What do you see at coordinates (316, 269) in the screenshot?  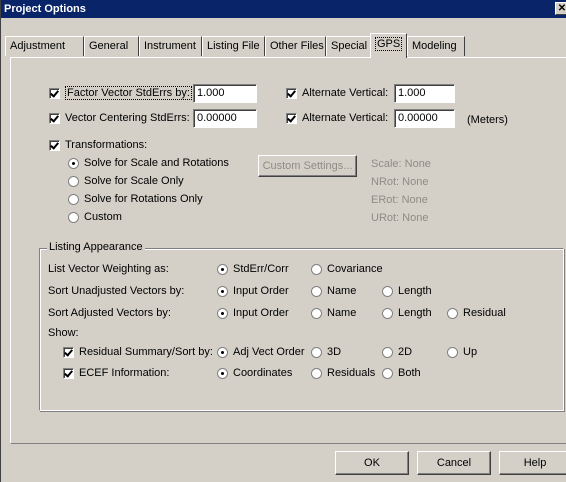 I see `radio-weighting-covariance` at bounding box center [316, 269].